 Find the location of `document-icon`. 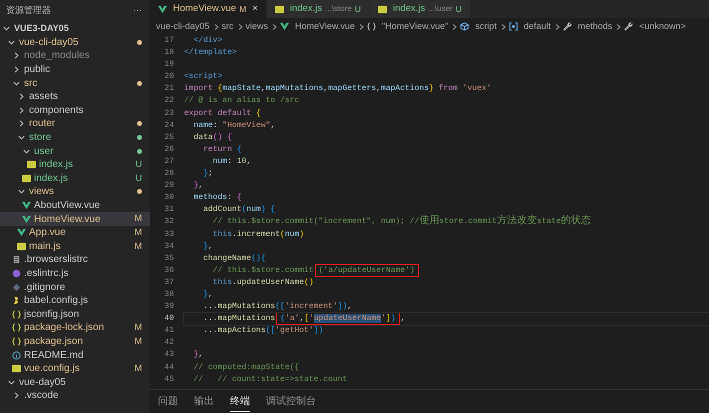

document-icon is located at coordinates (16, 259).